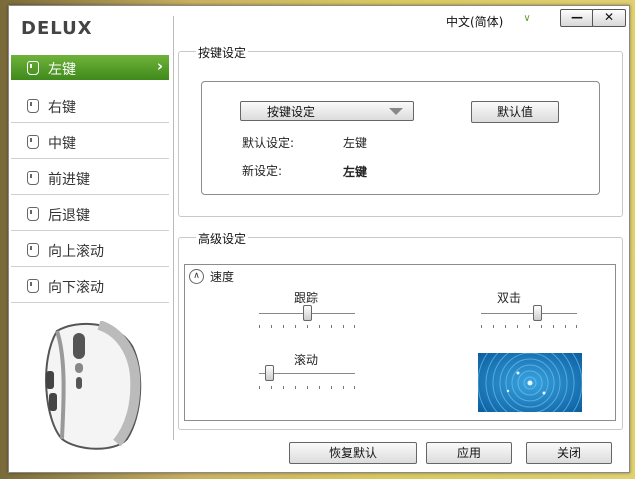  I want to click on default-setting-value: 左键, so click(355, 143).